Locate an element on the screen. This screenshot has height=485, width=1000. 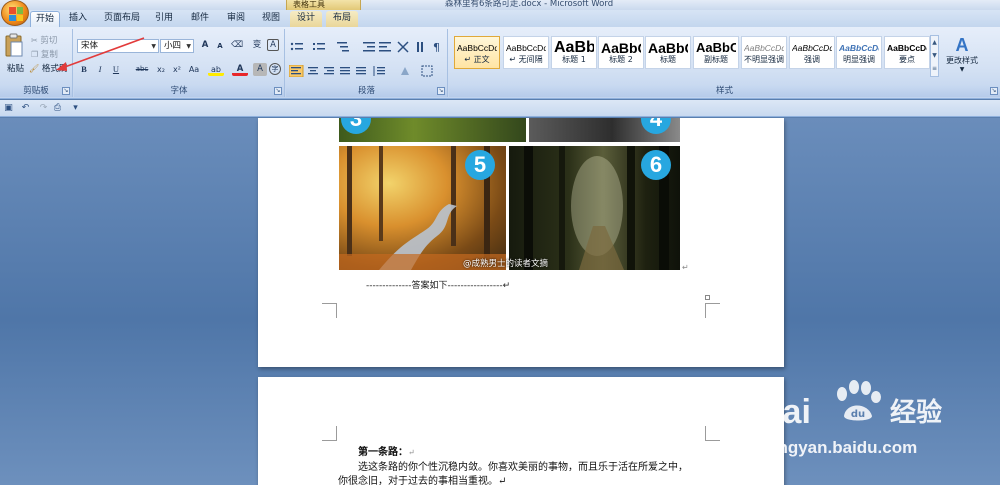
body-line-2: 你很念旧，对于过去的事相当重视。↵ is located at coordinates (422, 478).